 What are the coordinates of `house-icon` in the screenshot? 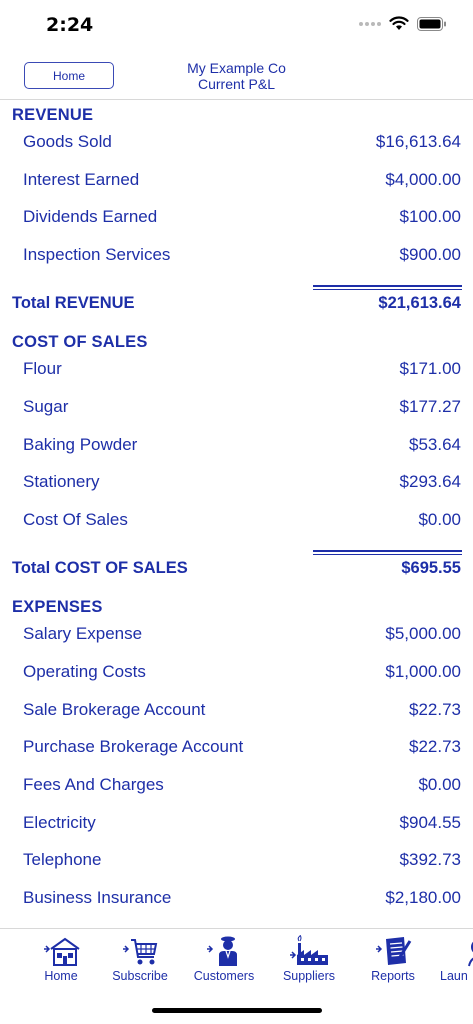 It's located at (62, 951).